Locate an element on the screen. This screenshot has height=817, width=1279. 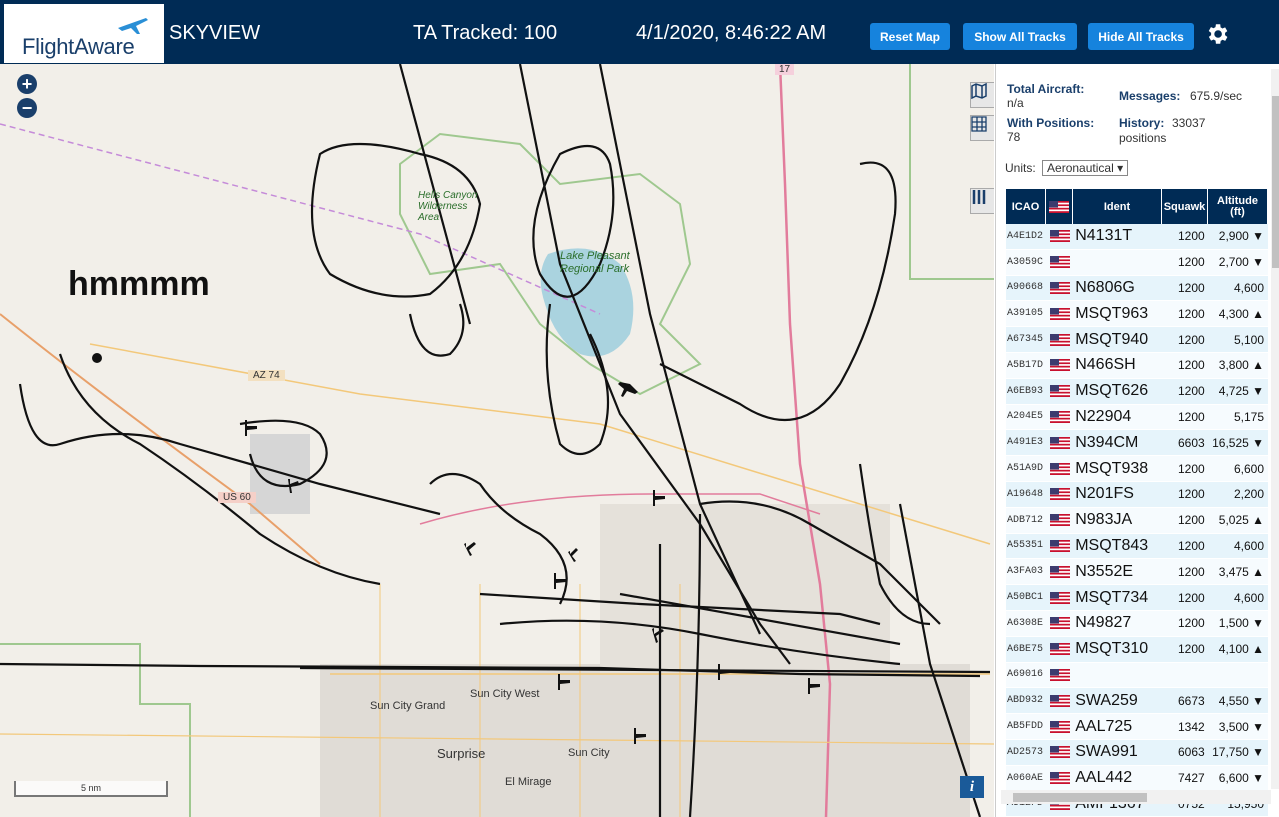
units-select: Aeronautical ▾ is located at coordinates (1085, 168).